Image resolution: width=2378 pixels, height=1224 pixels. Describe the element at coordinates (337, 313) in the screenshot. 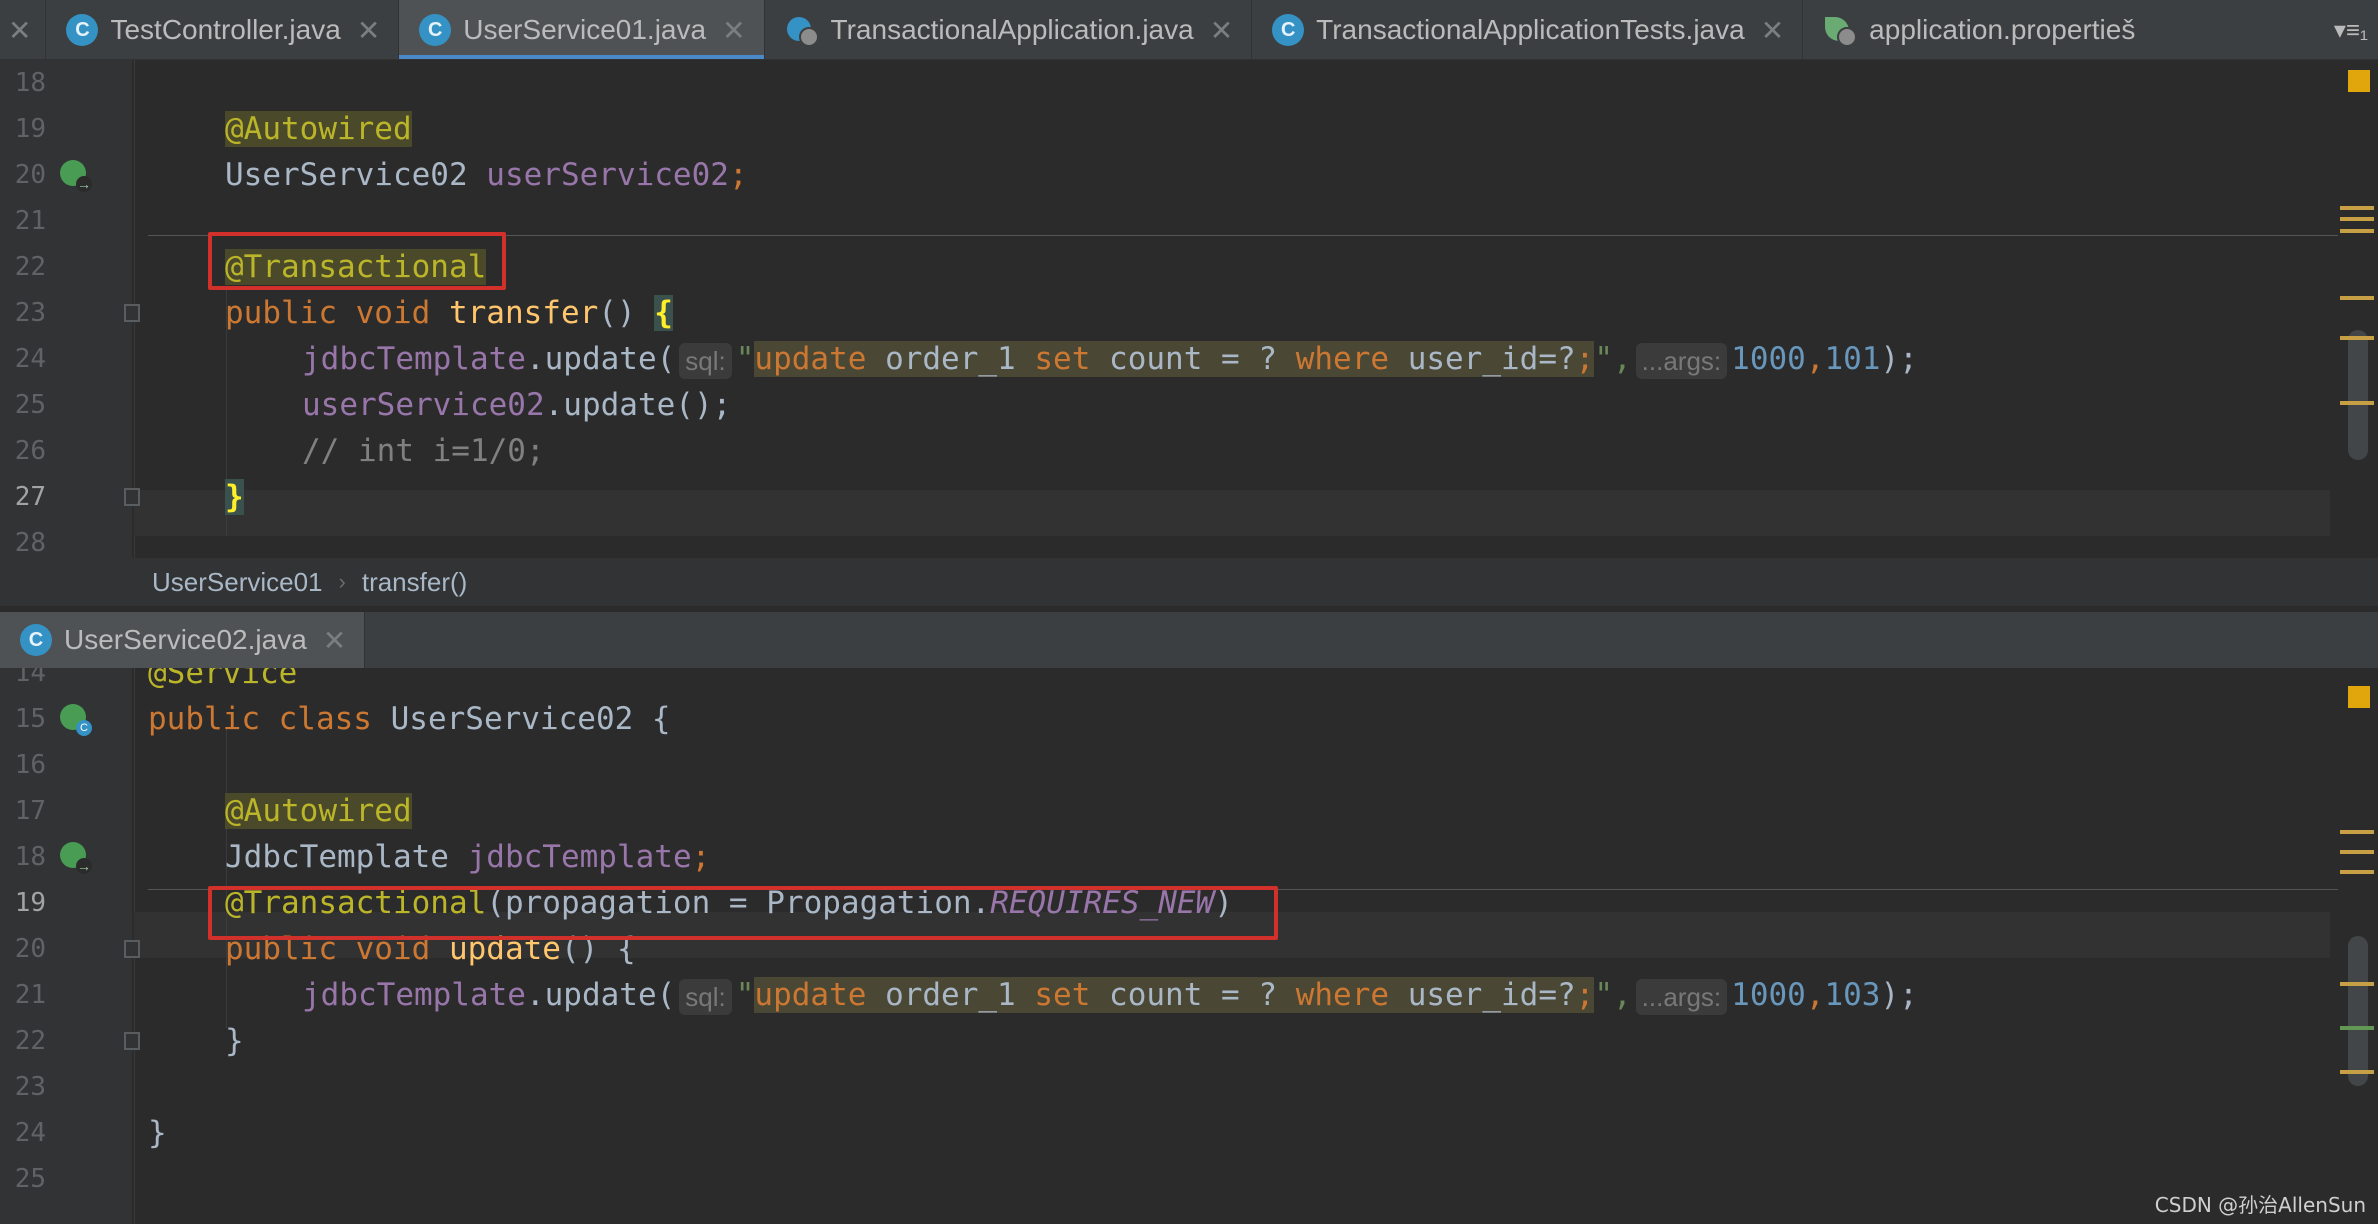

I see `keyword: public void` at that location.